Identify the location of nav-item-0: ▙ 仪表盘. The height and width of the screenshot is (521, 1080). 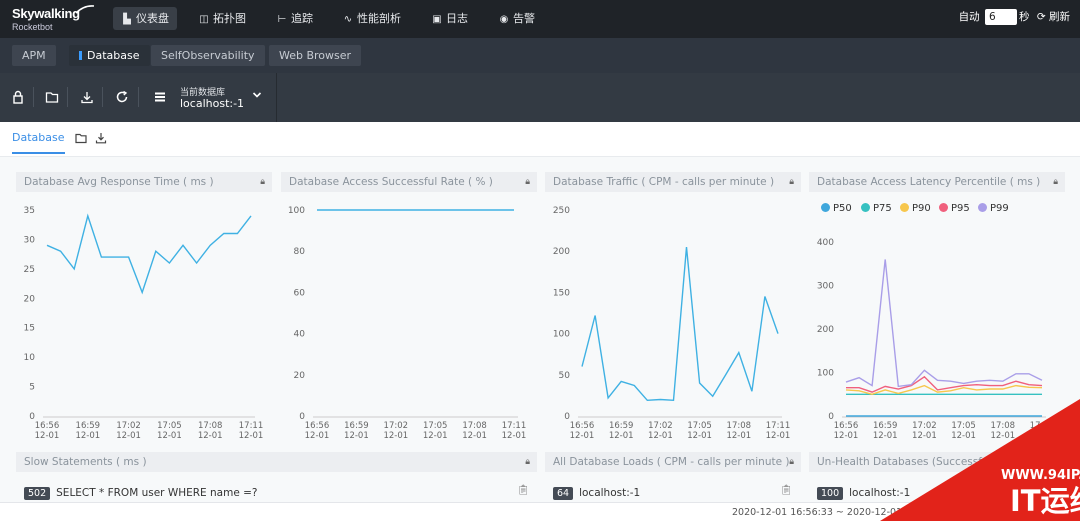
(145, 18).